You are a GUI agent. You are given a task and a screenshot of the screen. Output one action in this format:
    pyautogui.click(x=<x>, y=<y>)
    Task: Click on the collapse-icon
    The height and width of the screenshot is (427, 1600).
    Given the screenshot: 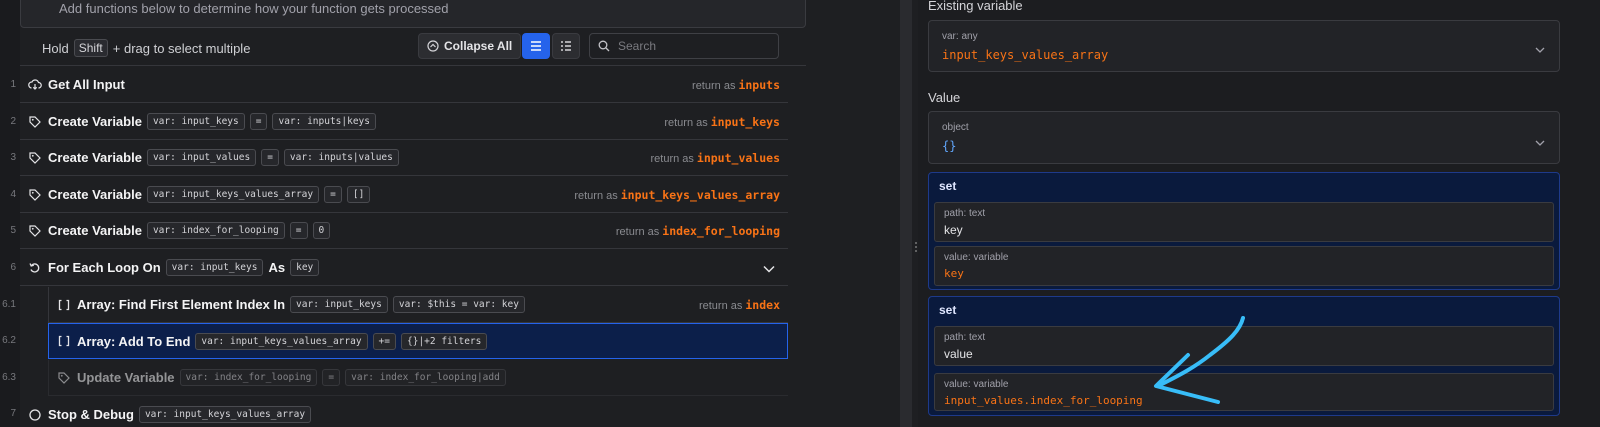 What is the action you would take?
    pyautogui.click(x=433, y=46)
    